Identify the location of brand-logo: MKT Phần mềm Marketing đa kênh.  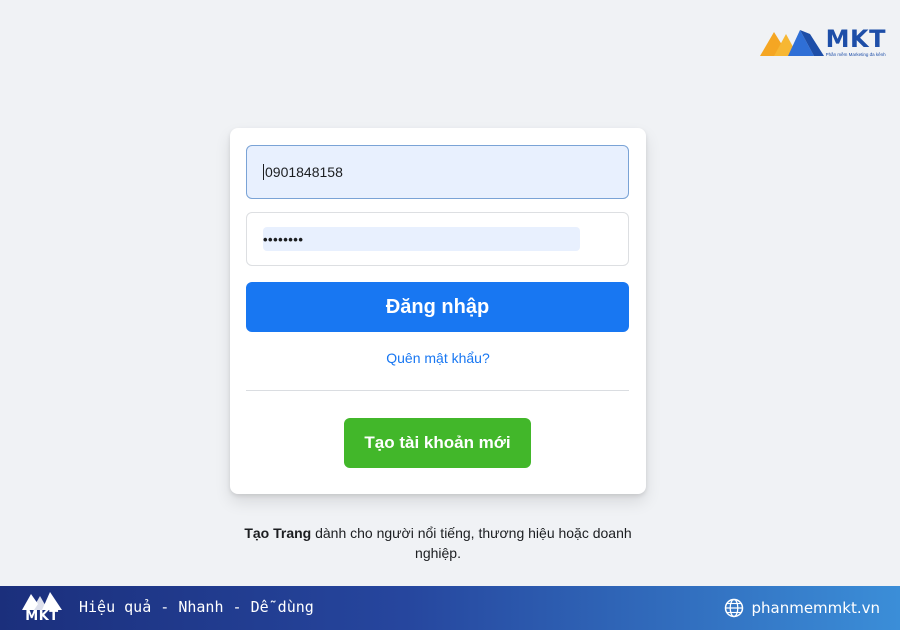
(822, 41).